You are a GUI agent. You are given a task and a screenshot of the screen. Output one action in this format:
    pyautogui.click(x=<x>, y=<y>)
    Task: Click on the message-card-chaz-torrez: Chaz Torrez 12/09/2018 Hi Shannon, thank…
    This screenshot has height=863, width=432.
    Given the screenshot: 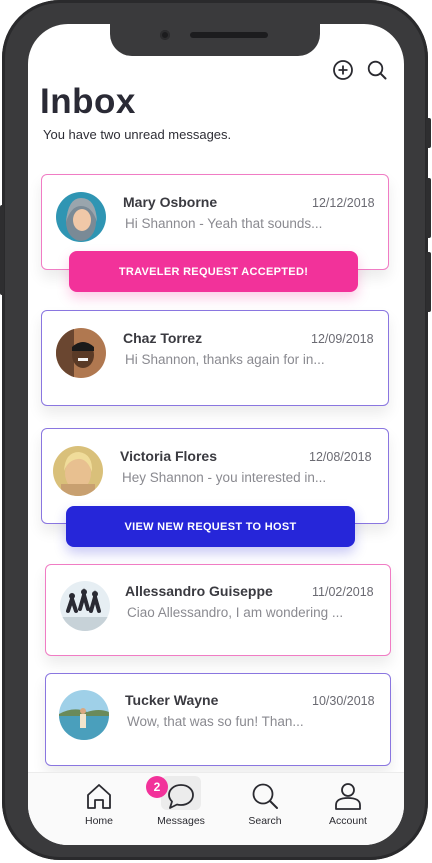 What is the action you would take?
    pyautogui.click(x=215, y=358)
    